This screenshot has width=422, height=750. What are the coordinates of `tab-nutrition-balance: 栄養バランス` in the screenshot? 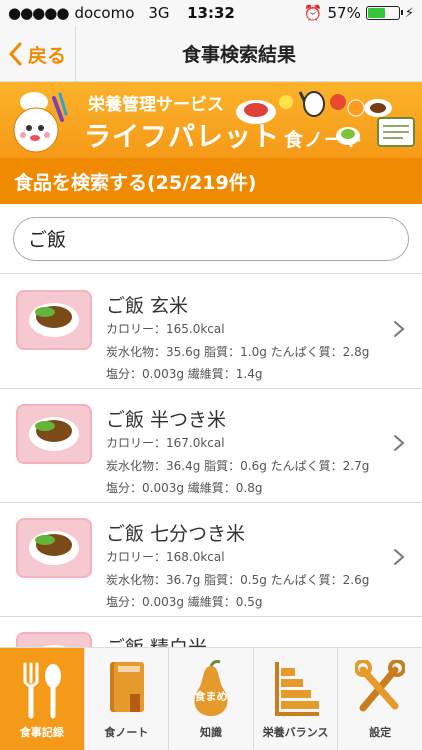 It's located at (296, 699).